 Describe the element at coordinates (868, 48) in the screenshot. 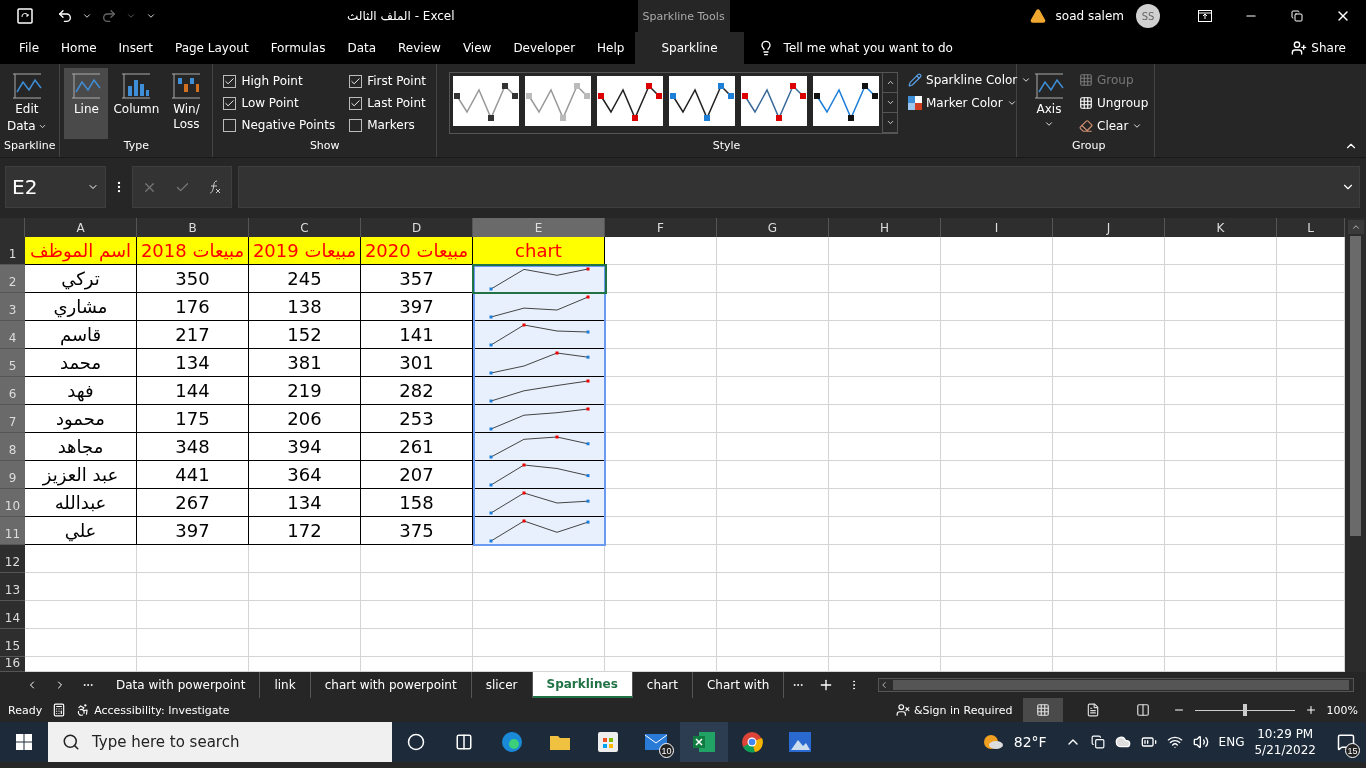

I see `tell-me-search: Tell me what you want to do` at that location.